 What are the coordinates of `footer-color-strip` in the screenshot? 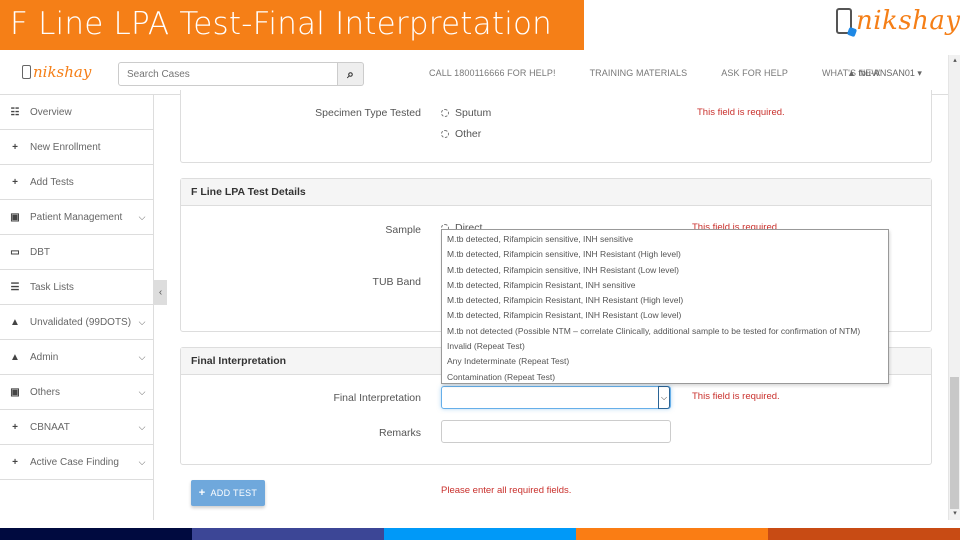 It's located at (480, 534).